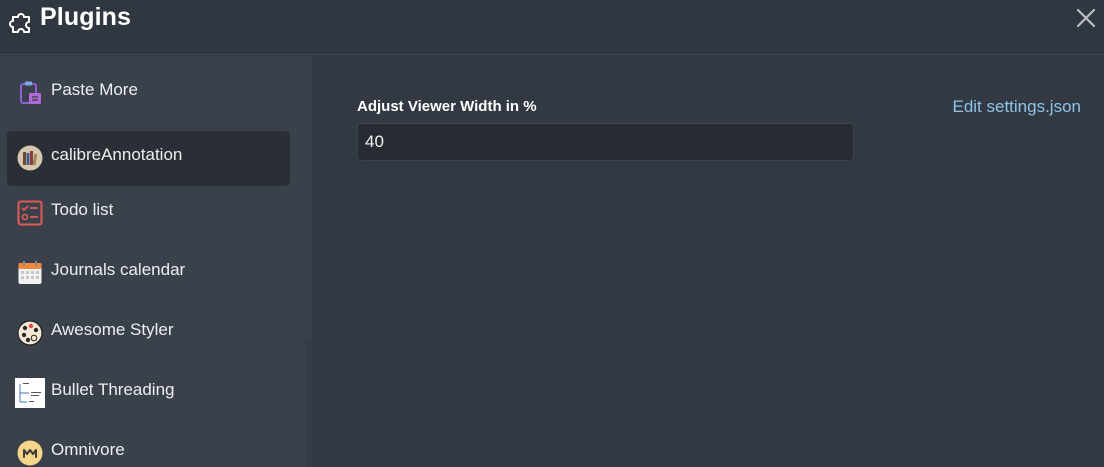  What do you see at coordinates (118, 269) in the screenshot?
I see `sidebar-item-label: Journals calendar` at bounding box center [118, 269].